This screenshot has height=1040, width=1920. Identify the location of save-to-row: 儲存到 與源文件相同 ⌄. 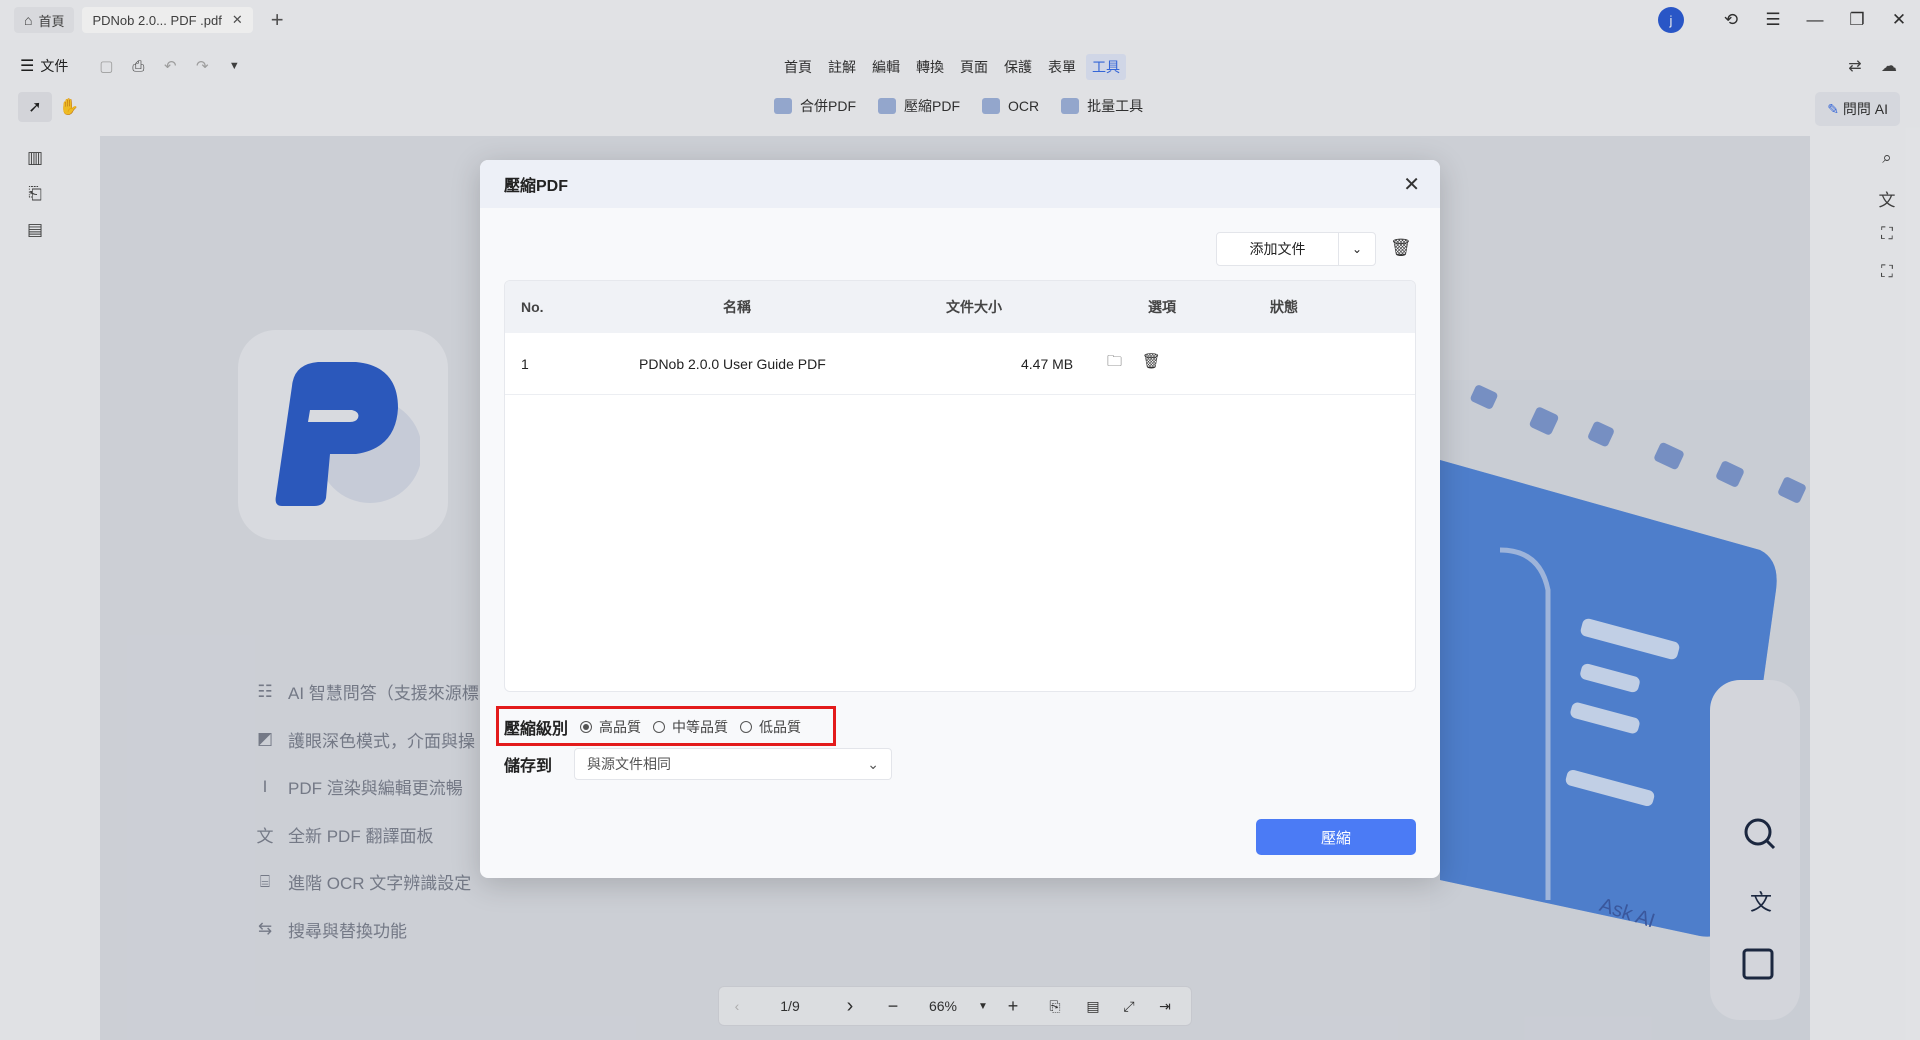
(698, 764).